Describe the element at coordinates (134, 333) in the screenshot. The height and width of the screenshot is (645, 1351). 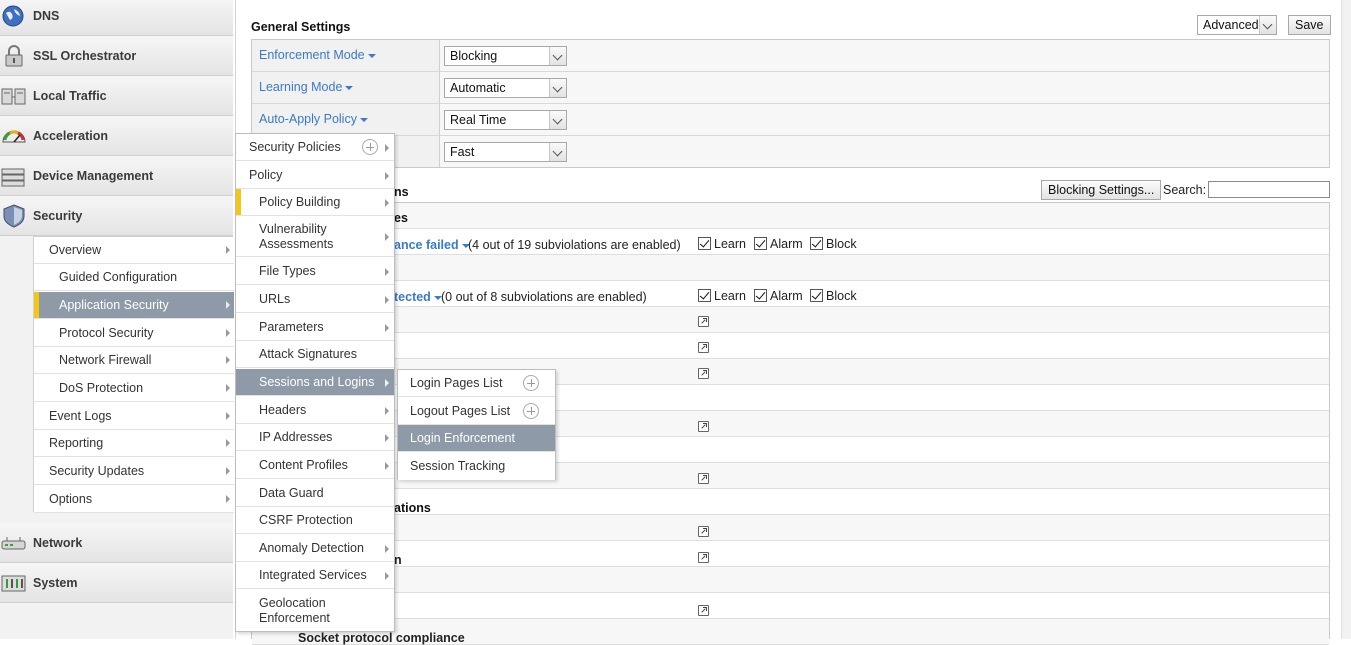
I see `security-item-protocol-security: Protocol Security` at that location.